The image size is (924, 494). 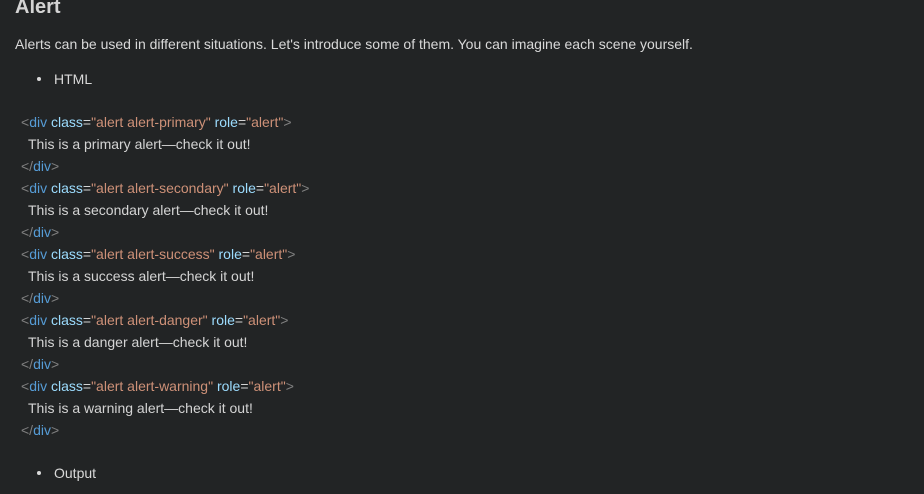 I want to click on code-line-text: This is a primary alert—check it out!, so click(x=165, y=144).